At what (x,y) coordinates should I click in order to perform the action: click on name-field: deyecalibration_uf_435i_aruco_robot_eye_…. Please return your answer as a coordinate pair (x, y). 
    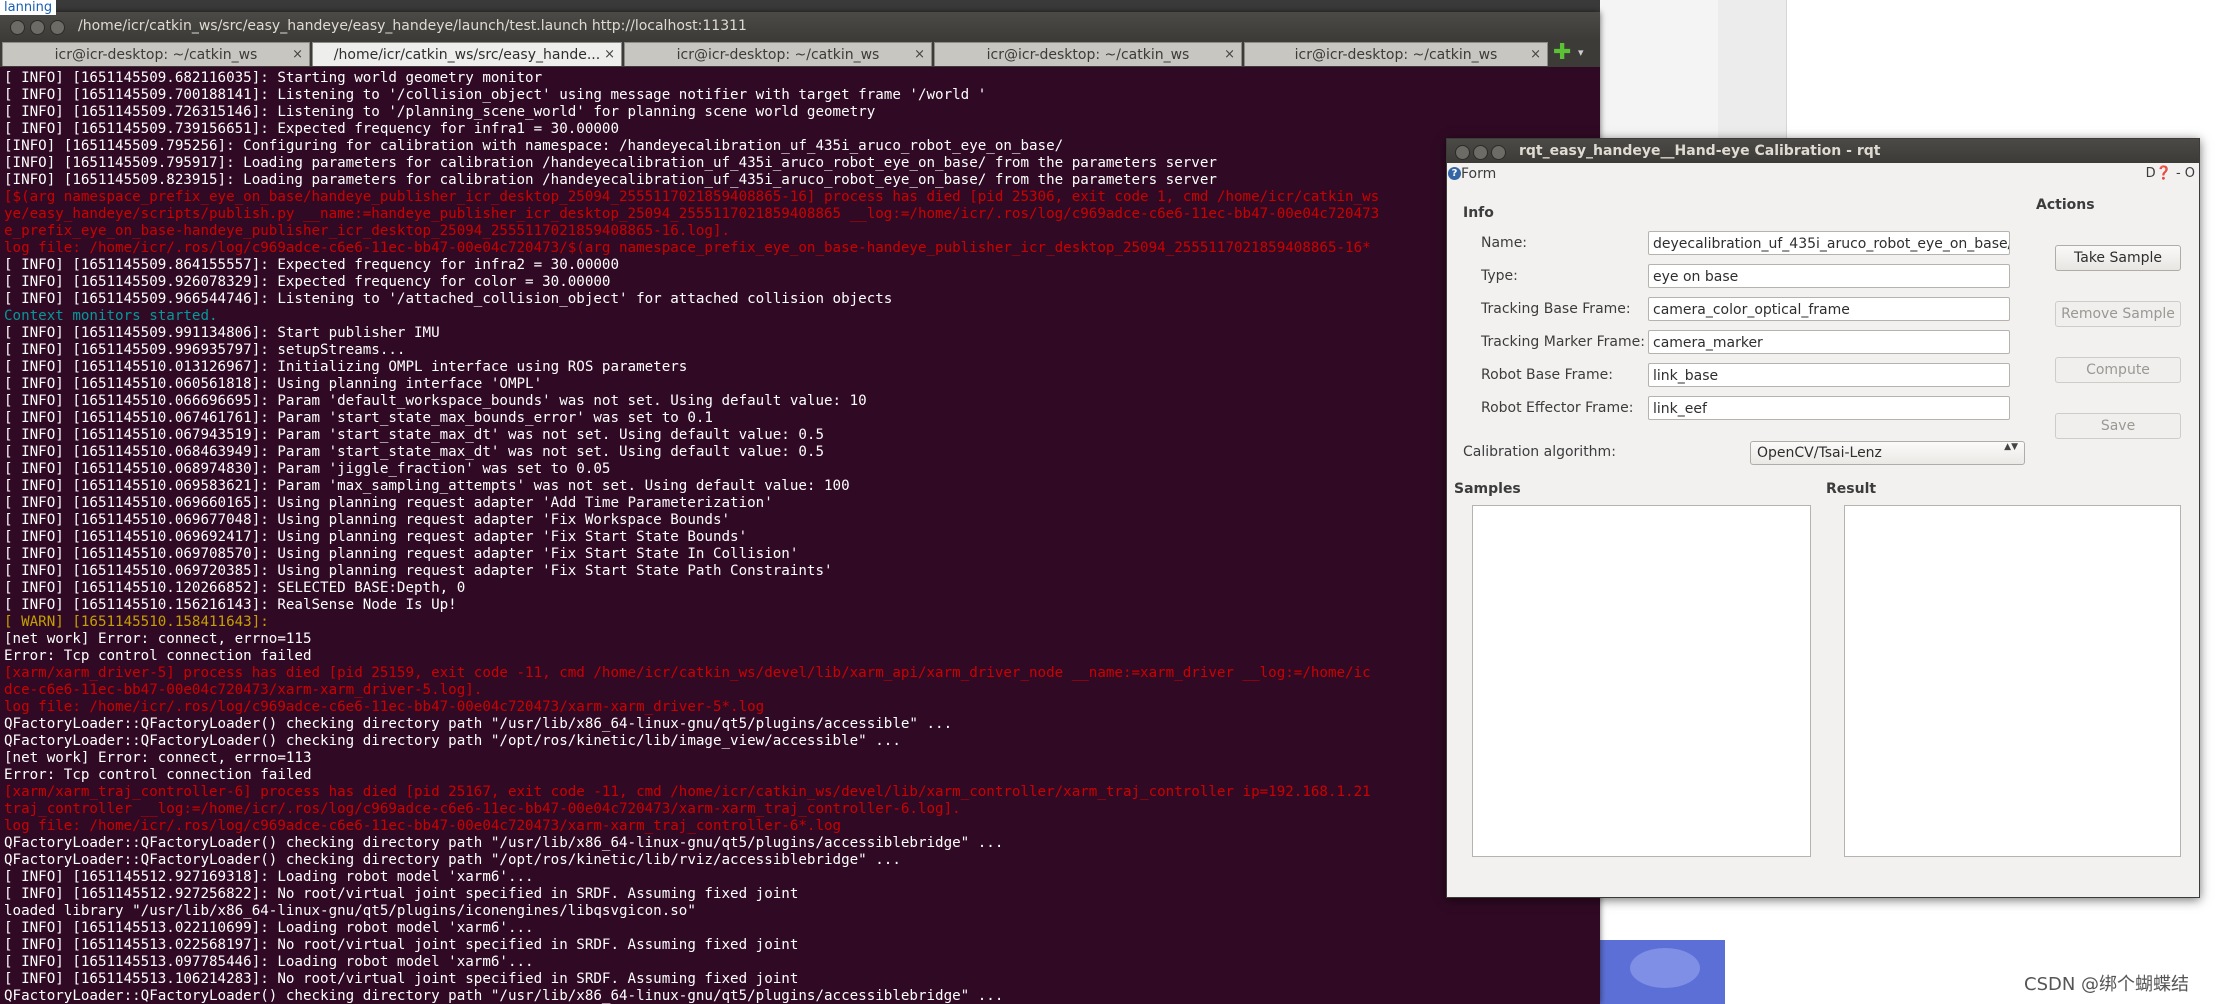
    Looking at the image, I should click on (1829, 243).